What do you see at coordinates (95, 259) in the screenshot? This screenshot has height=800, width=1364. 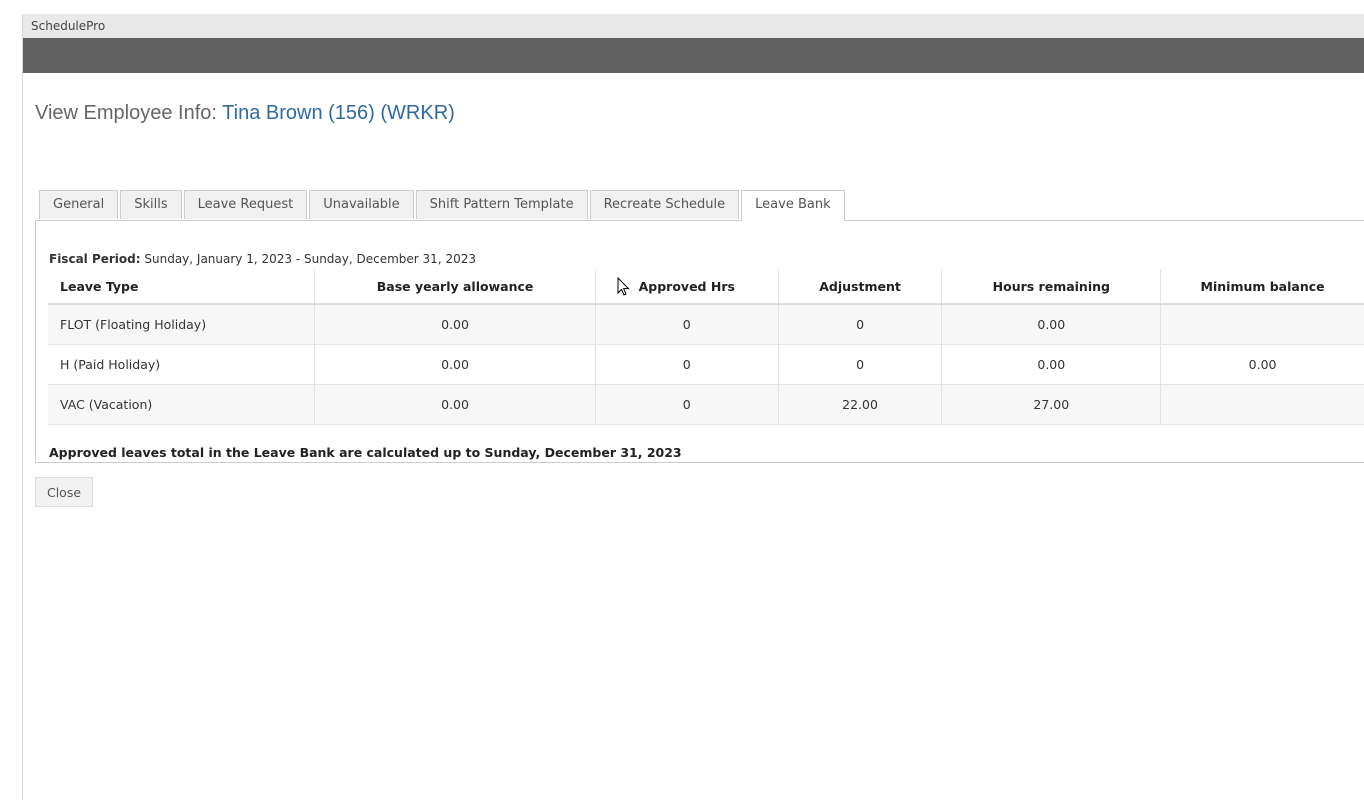 I see `fiscal-period-label: Fiscal Period:` at bounding box center [95, 259].